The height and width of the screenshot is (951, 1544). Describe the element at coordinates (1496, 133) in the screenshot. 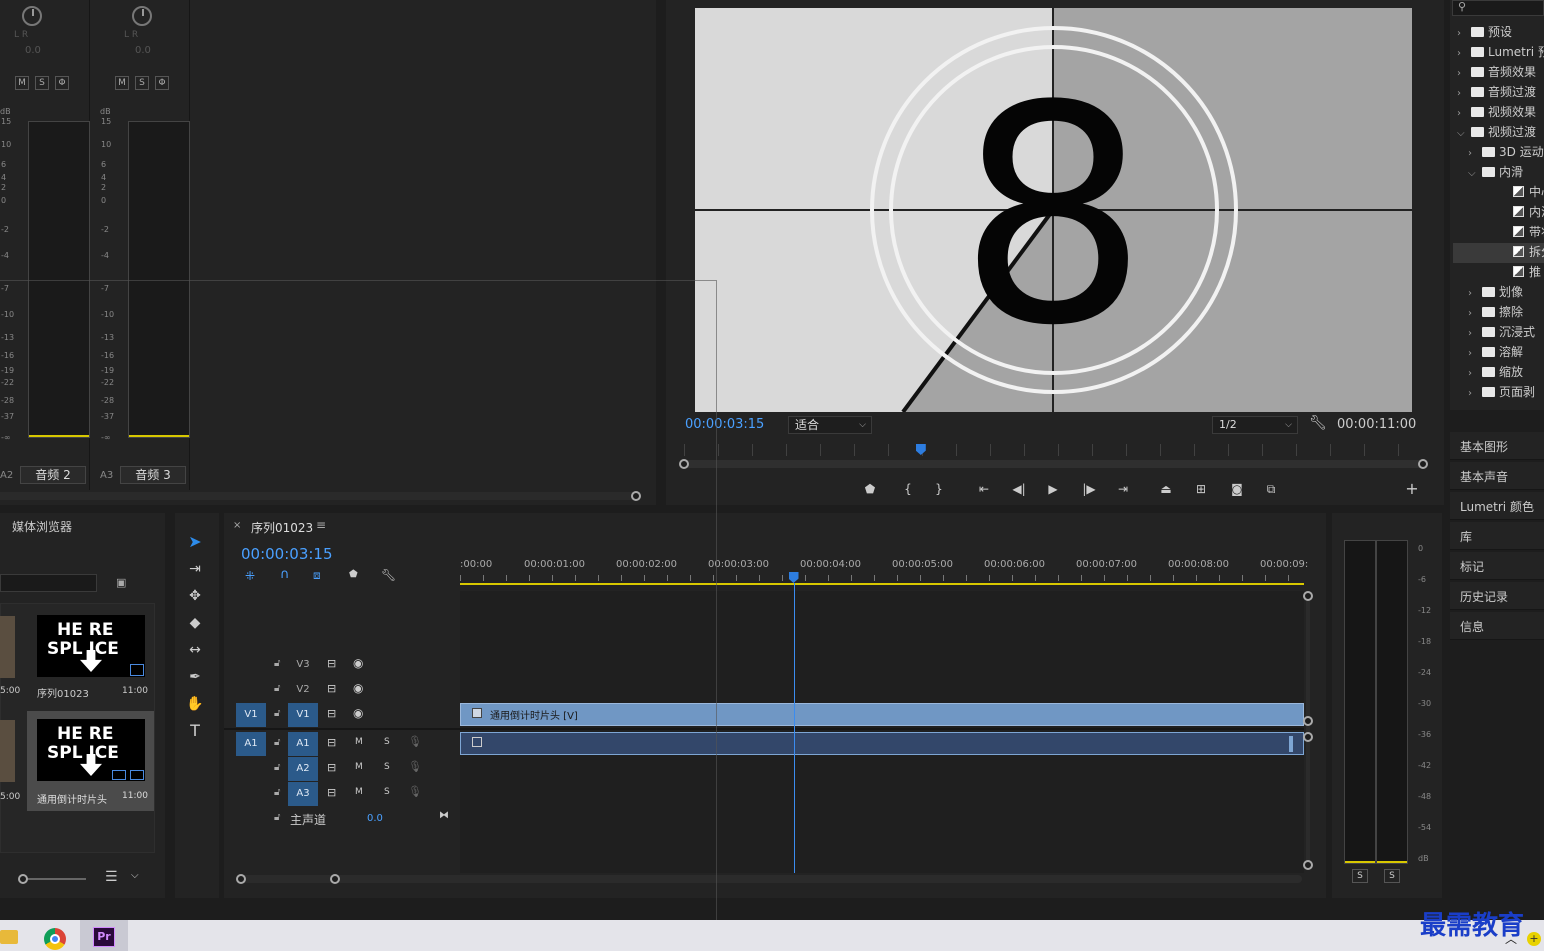

I see `effect-folder: ⌵ 视频过渡` at that location.